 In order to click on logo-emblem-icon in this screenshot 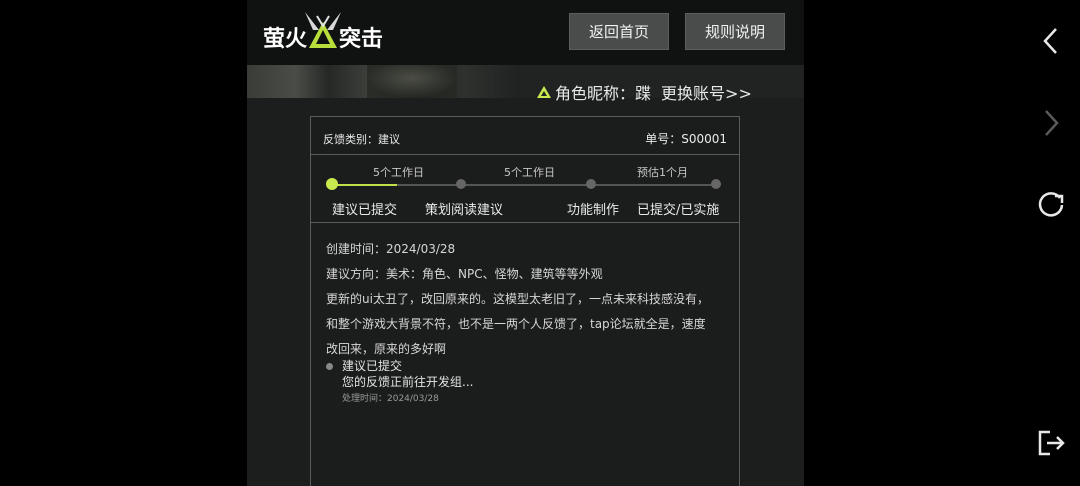, I will do `click(323, 30)`.